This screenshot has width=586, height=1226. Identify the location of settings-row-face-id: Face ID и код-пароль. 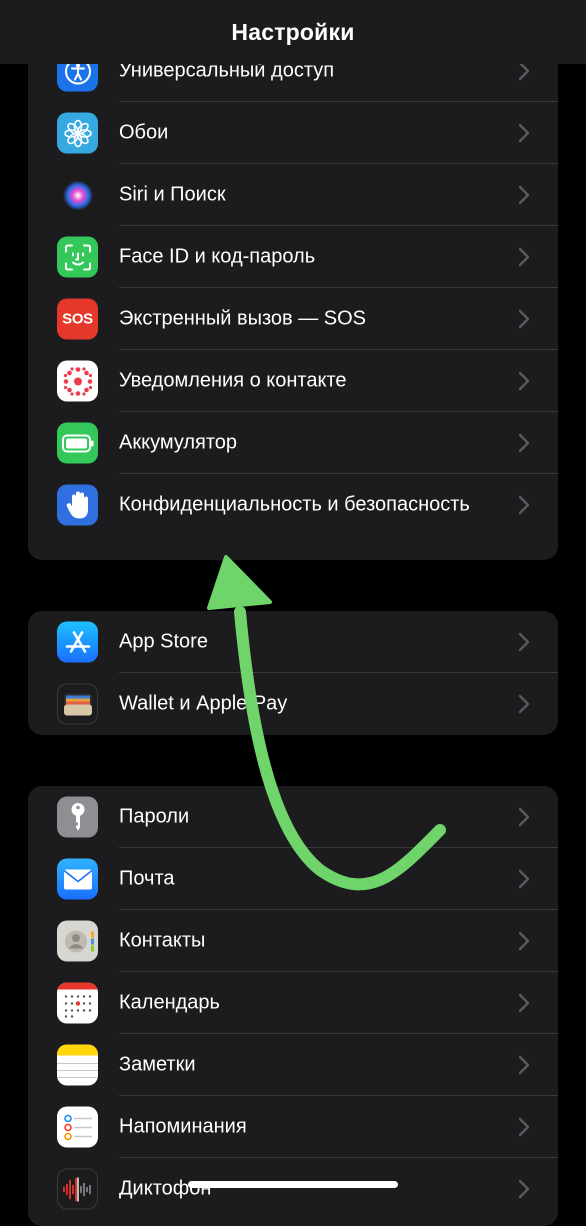
(293, 257).